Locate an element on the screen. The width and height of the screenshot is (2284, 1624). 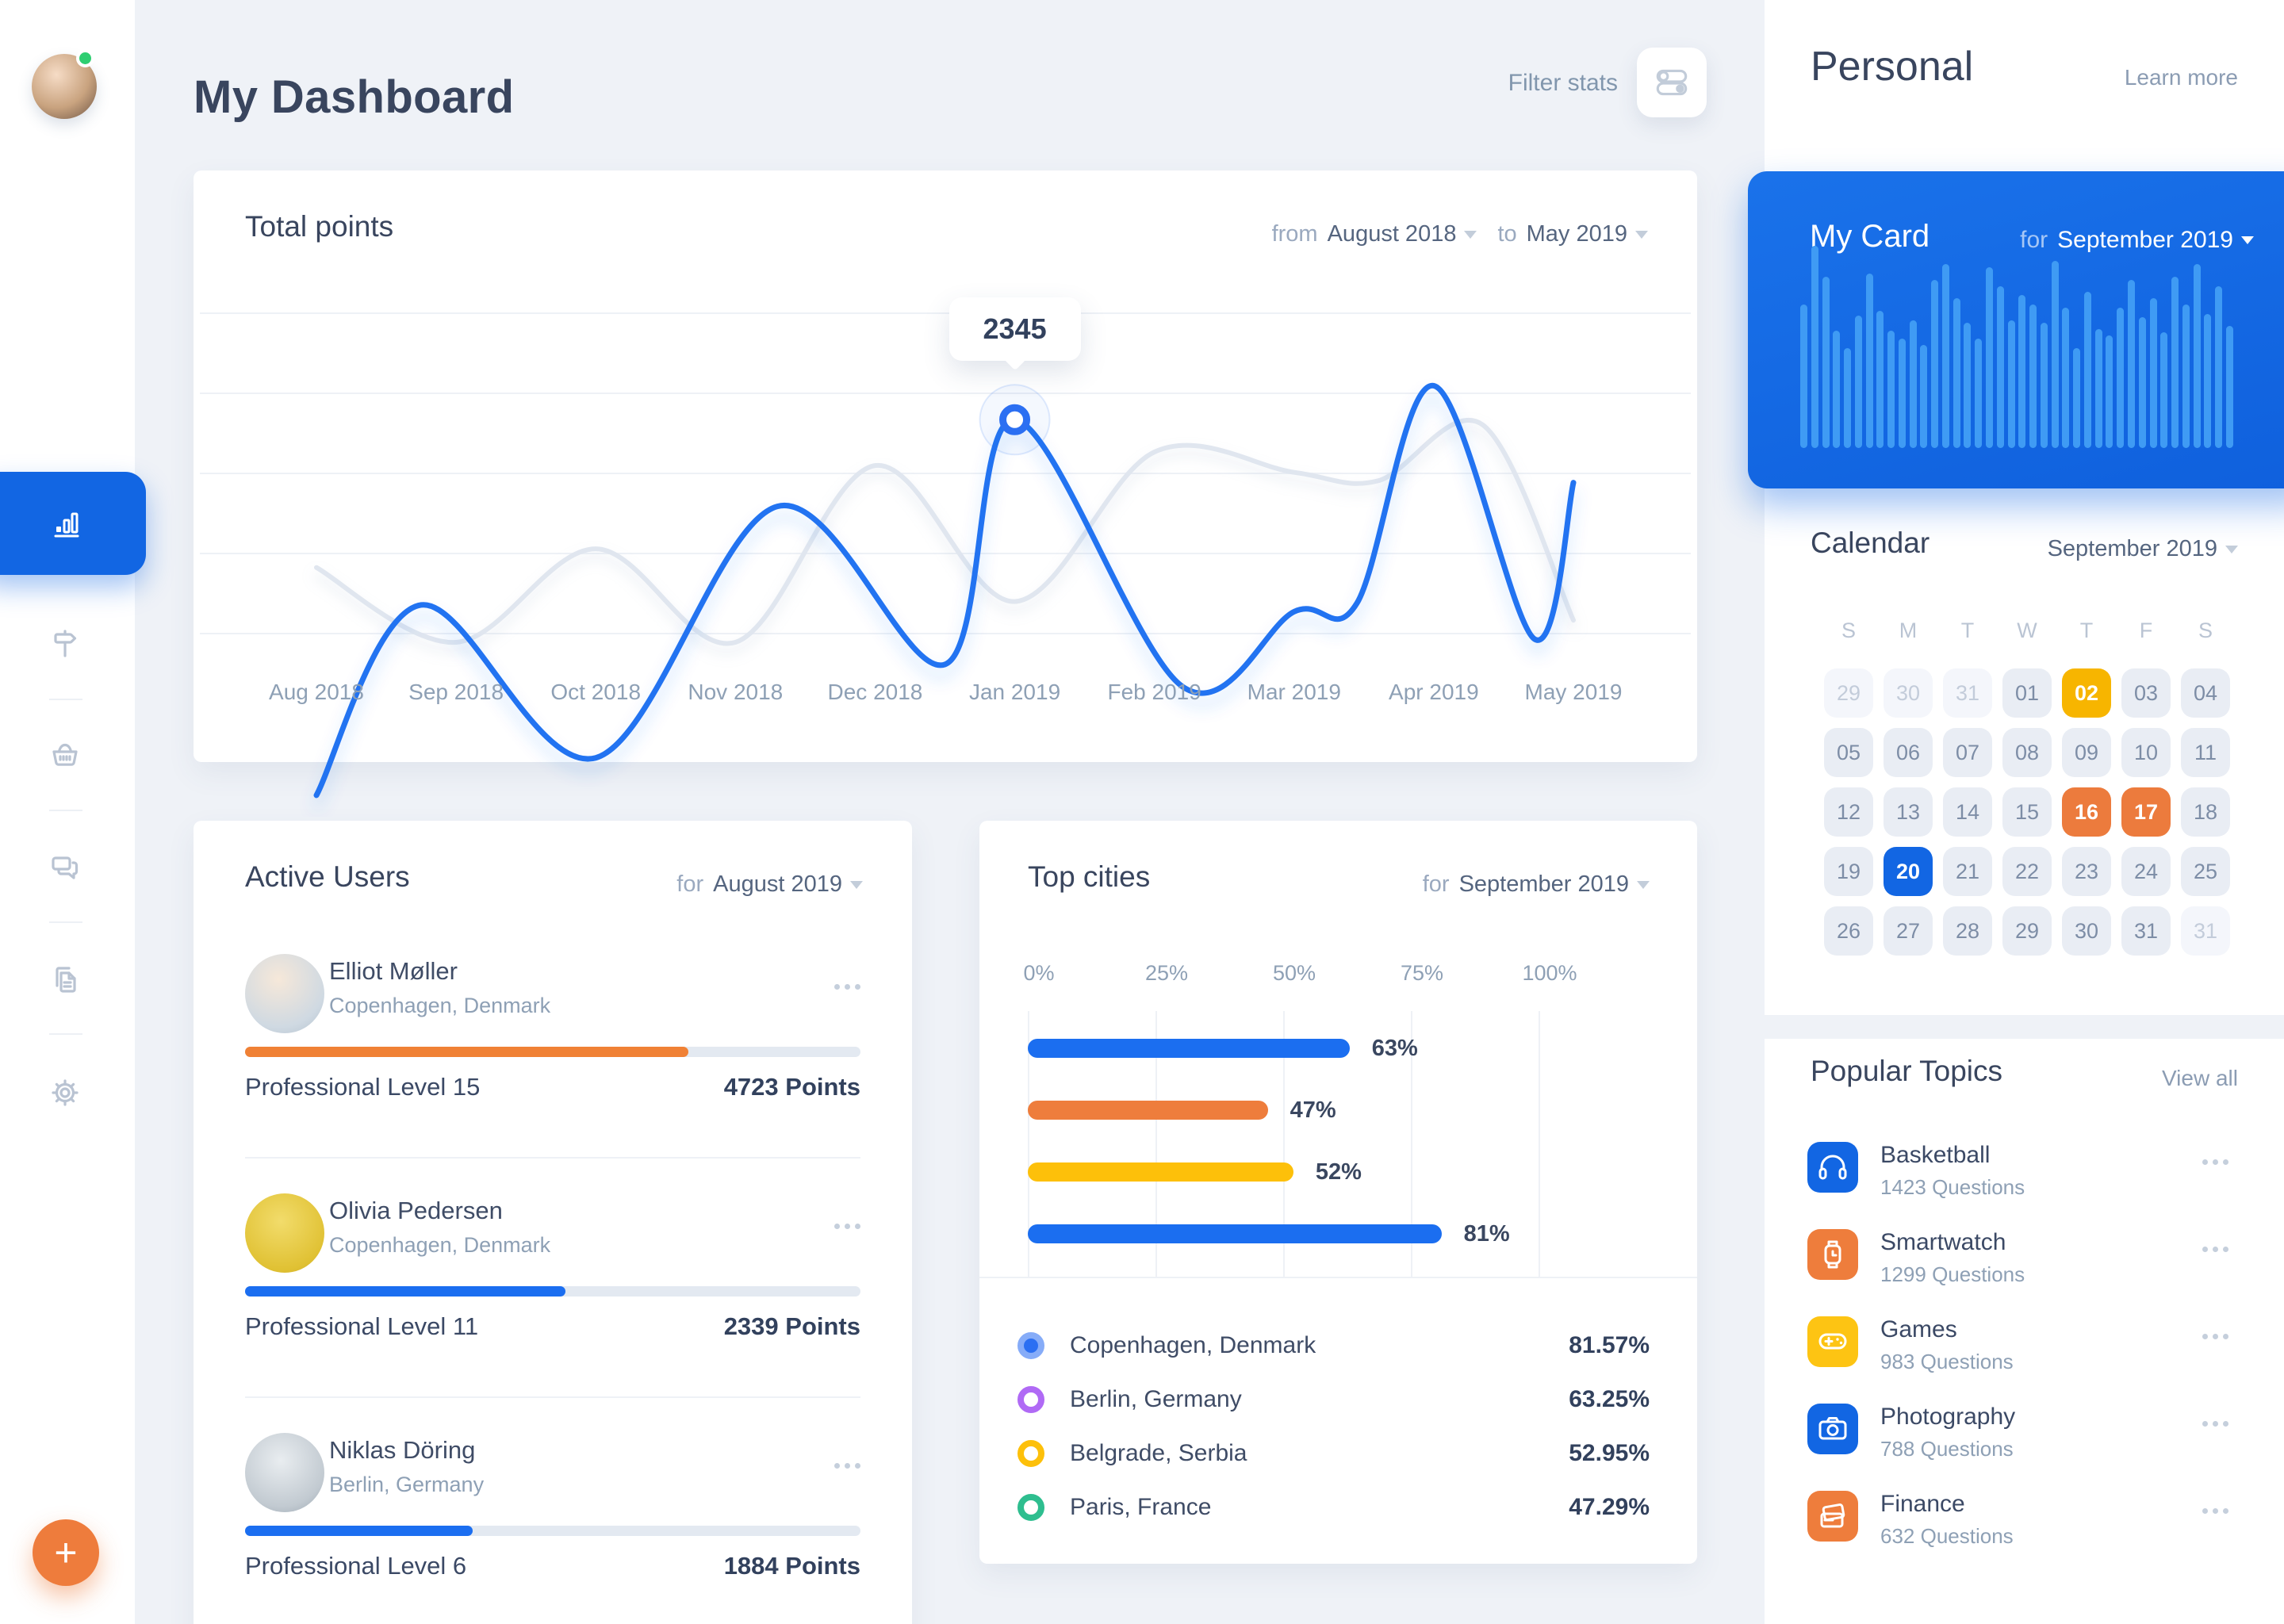
calendar-cell: 19 is located at coordinates (1848, 871).